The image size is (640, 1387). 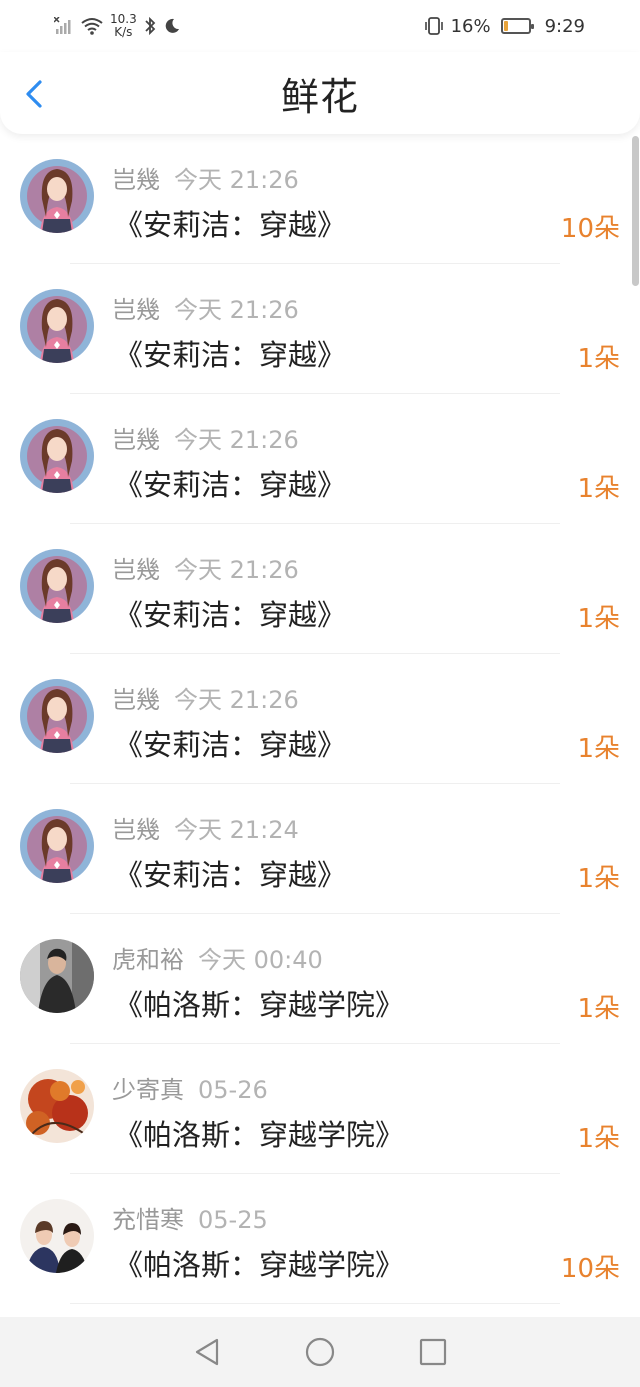 I want to click on flower-record-row: 虎和裕 今天 00:40 《帕洛斯：穿越学院》 1朵, so click(x=320, y=979).